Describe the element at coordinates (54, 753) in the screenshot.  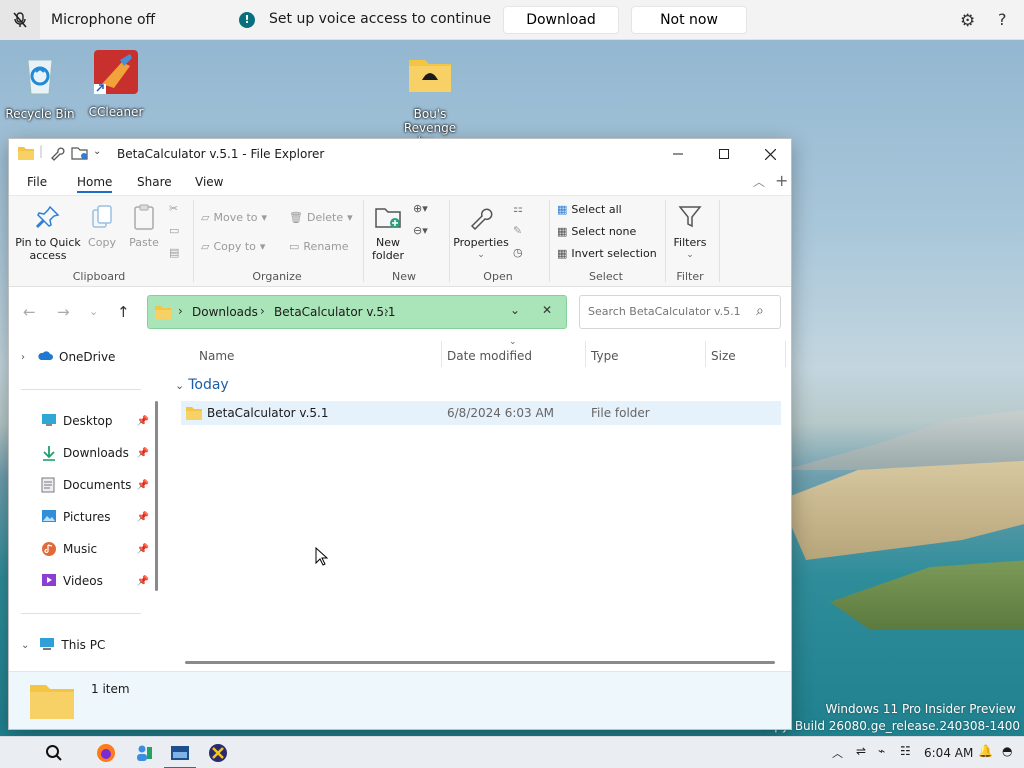
I see `search-icon` at that location.